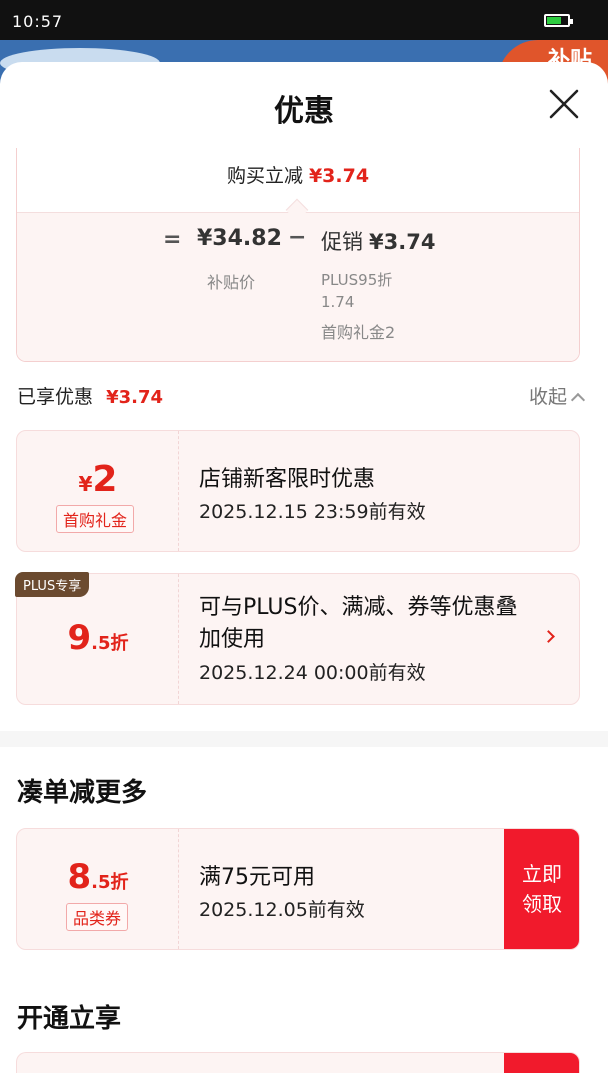 Image resolution: width=608 pixels, height=1073 pixels. I want to click on coupon-title: 可与PLUS价、满减、券等优惠叠加使用, so click(358, 623).